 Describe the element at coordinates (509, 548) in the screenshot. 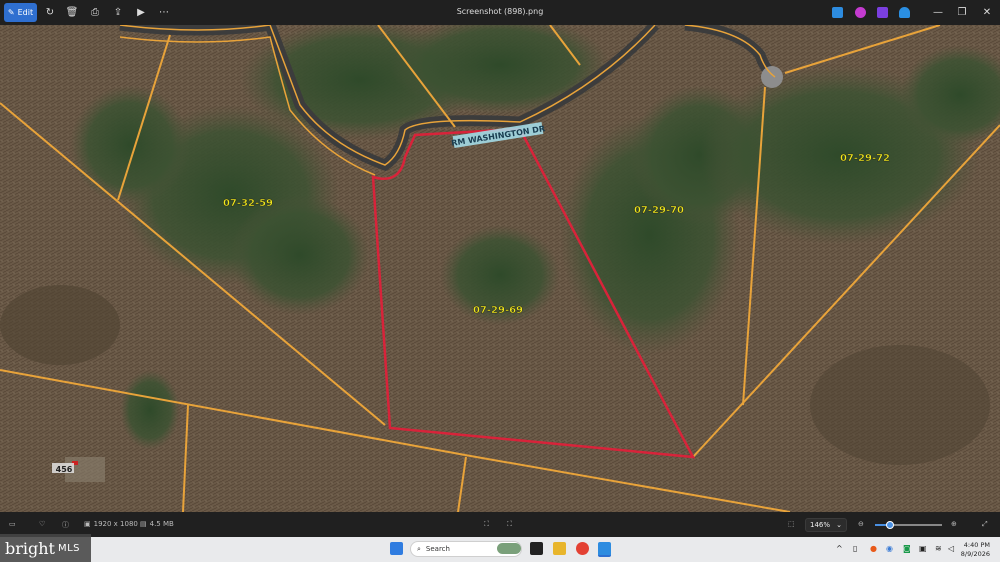

I see `widget-image-icon` at that location.